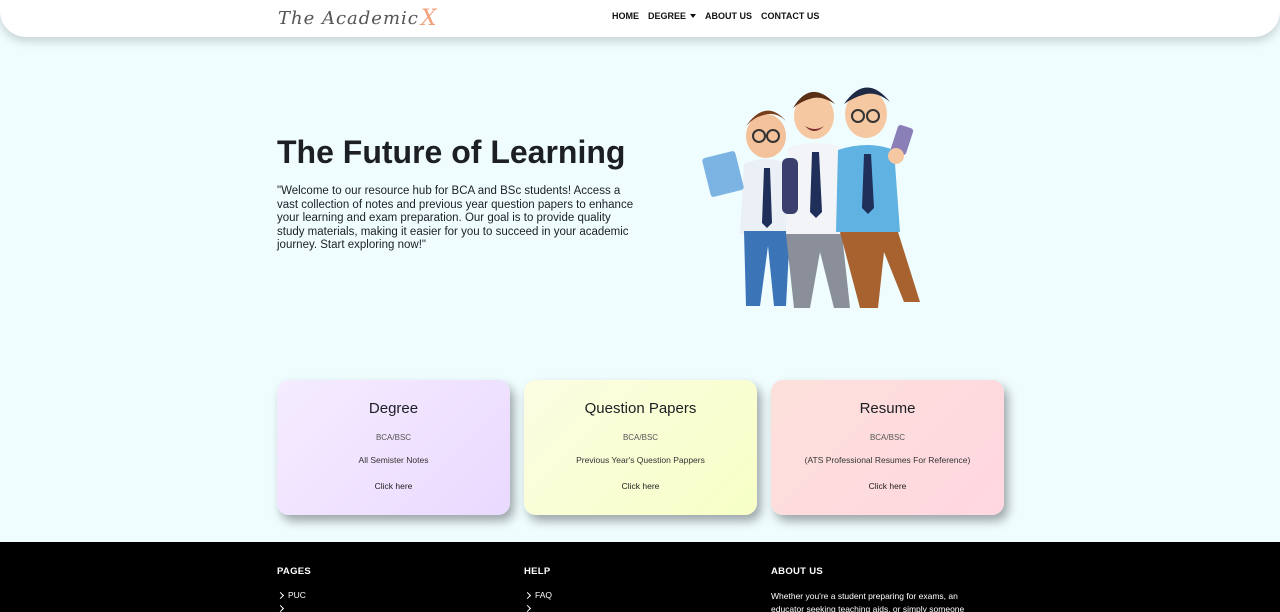 The width and height of the screenshot is (1280, 612). Describe the element at coordinates (625, 16) in the screenshot. I see `nav-link-home: HOME` at that location.